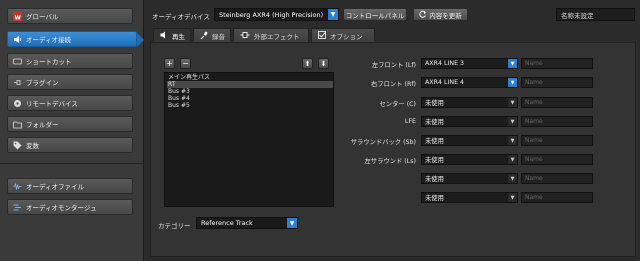  Describe the element at coordinates (445, 82) in the screenshot. I see `channel-value: AXR4 LINE 4` at that location.